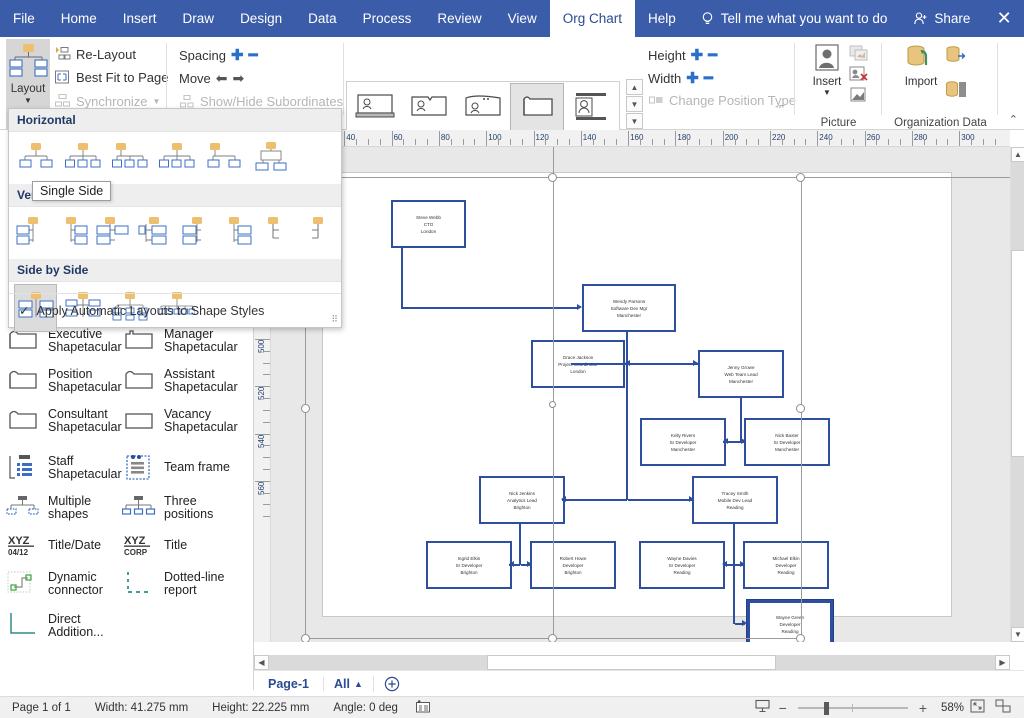 The width and height of the screenshot is (1024, 718). Describe the element at coordinates (261, 18) in the screenshot. I see `tab-design: Design` at that location.